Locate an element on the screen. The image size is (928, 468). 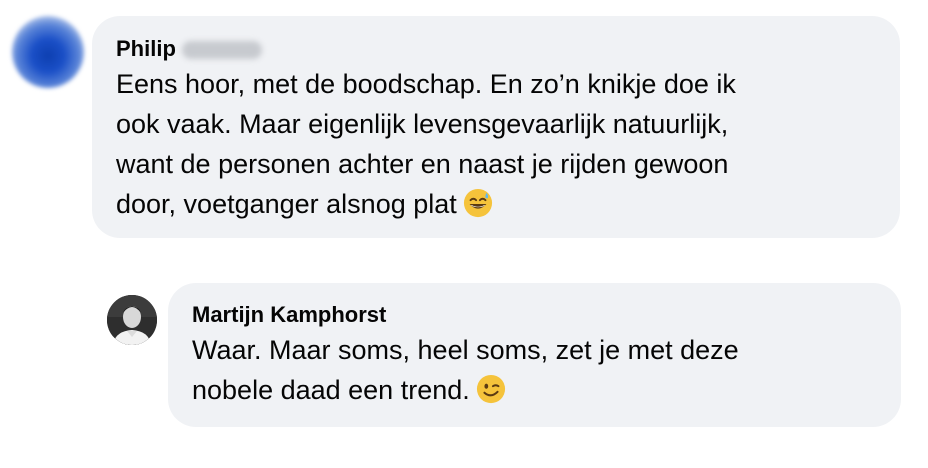
comment-author: Philip is located at coordinates (189, 49).